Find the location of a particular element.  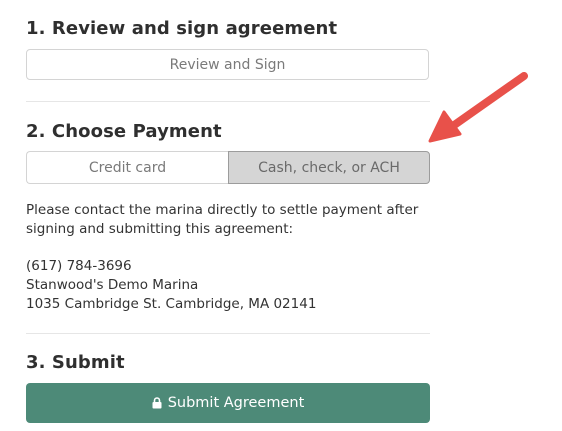

submit-agreement-button: Submit Agreement is located at coordinates (228, 403).